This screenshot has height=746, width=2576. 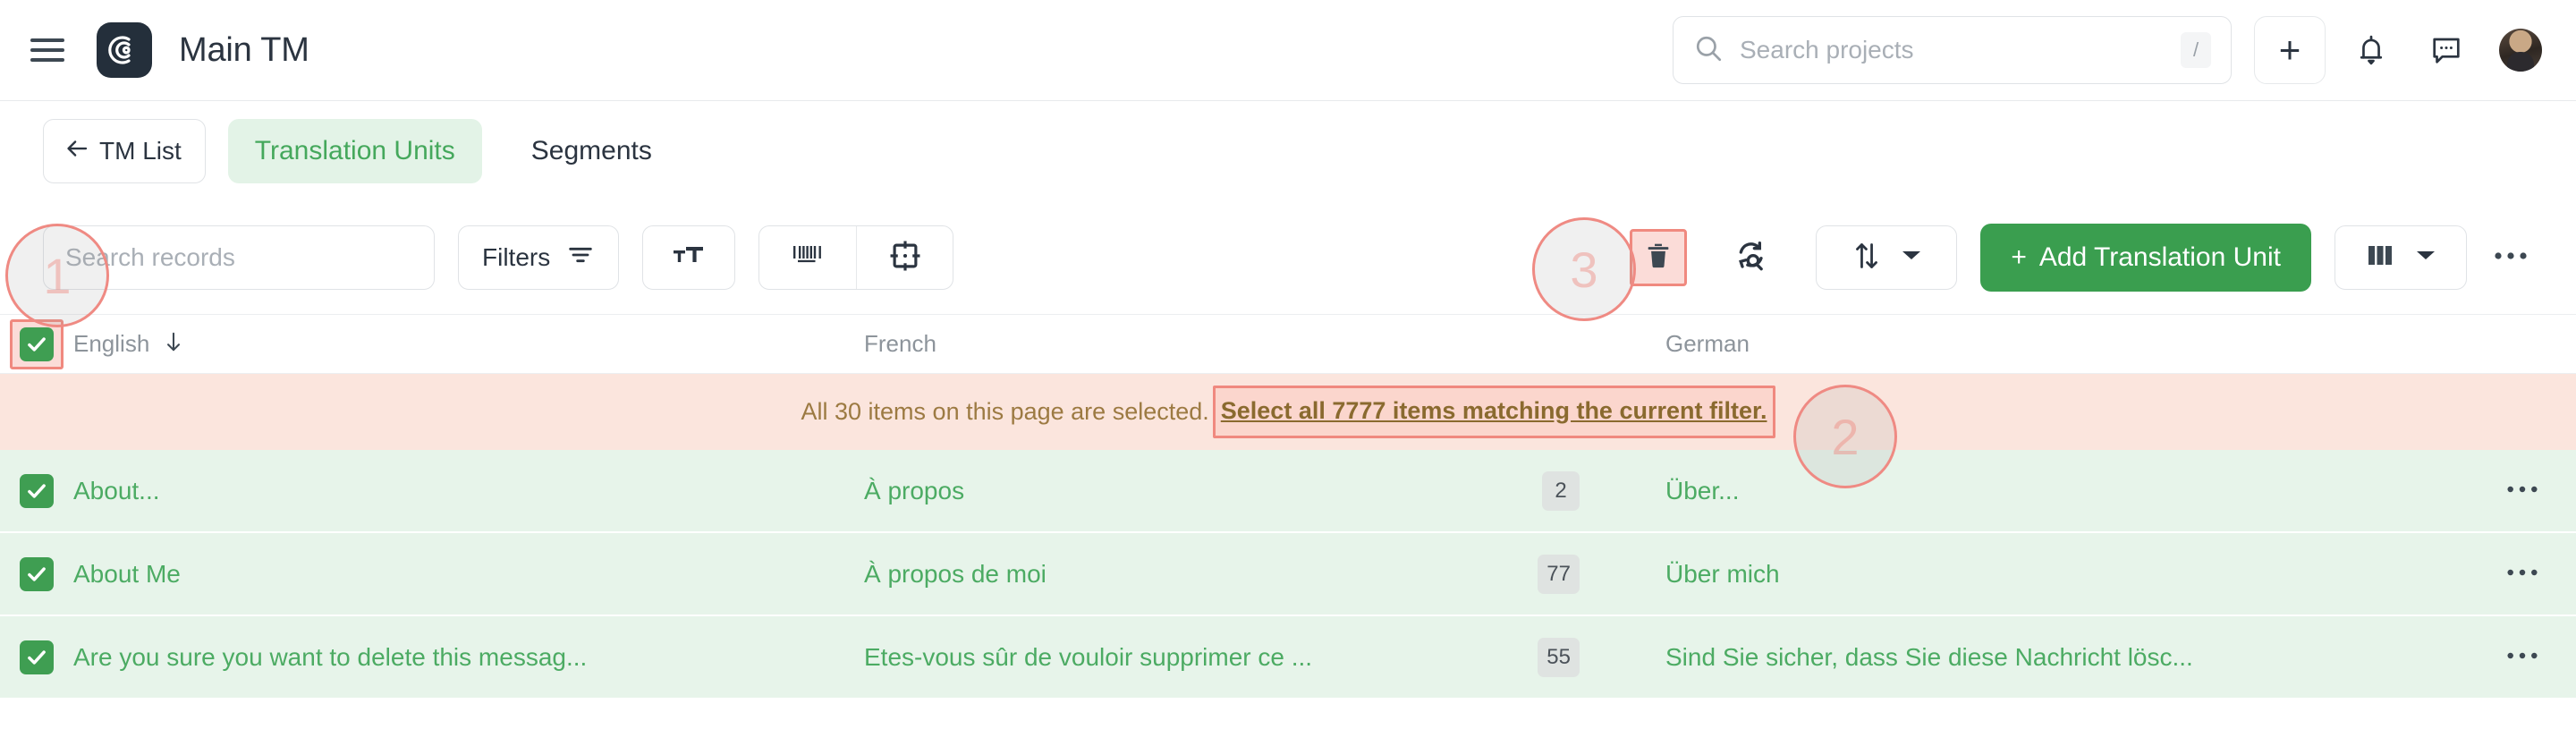 I want to click on arrow-left-icon, so click(x=77, y=151).